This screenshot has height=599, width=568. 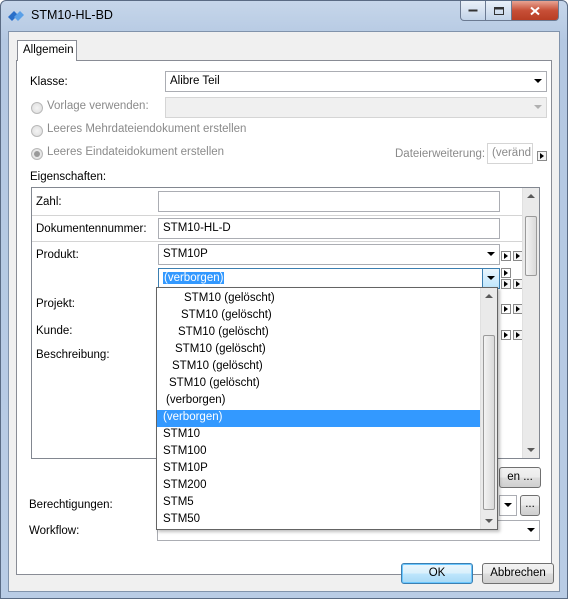 What do you see at coordinates (71, 505) in the screenshot?
I see `berechtigungen-label: Berechtigungen:` at bounding box center [71, 505].